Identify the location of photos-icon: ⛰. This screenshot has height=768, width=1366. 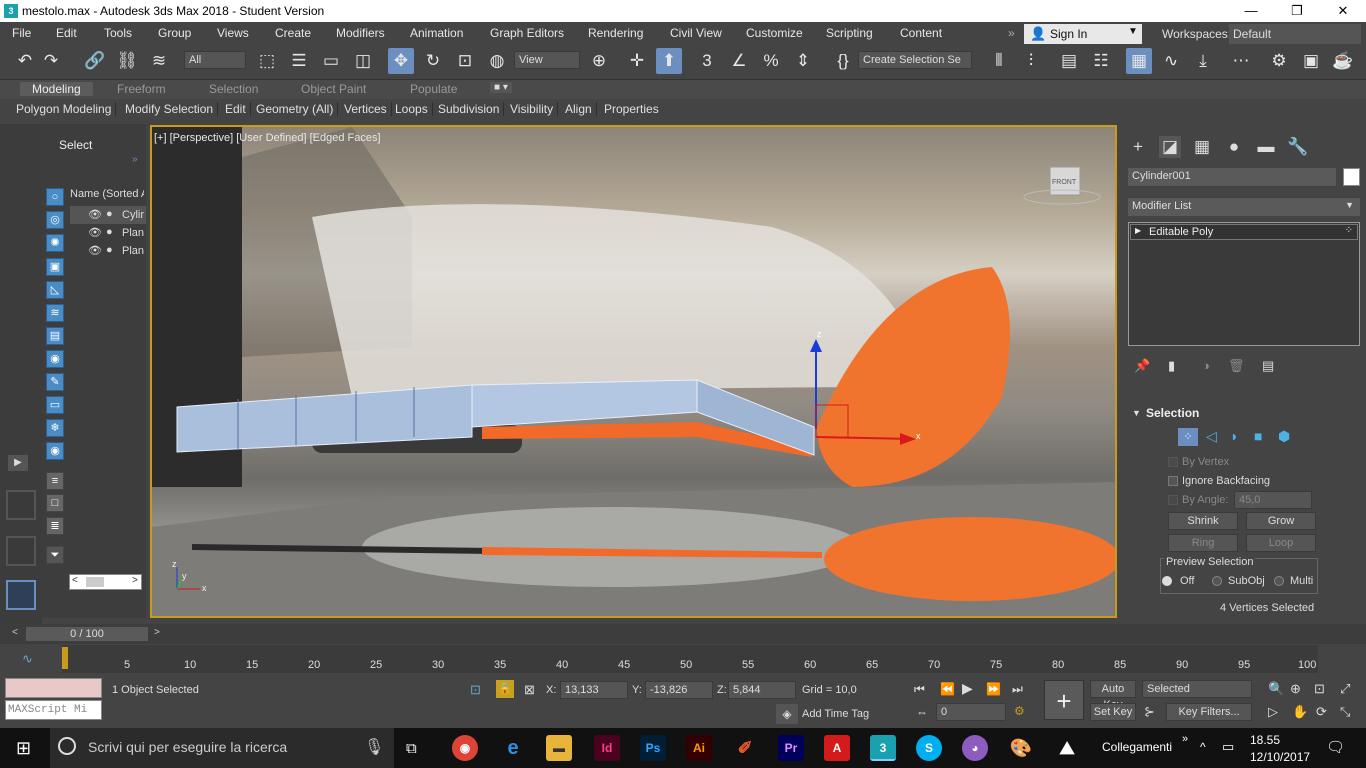
(1067, 748).